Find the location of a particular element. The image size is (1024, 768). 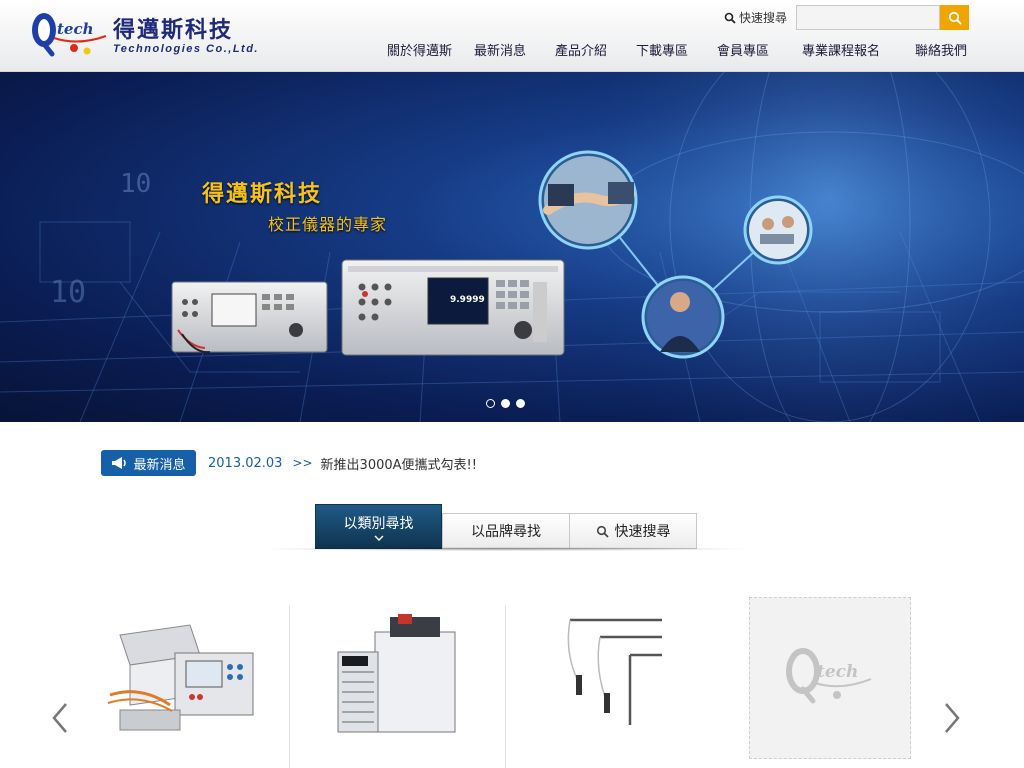

presenter-photo-icon is located at coordinates (683, 317).